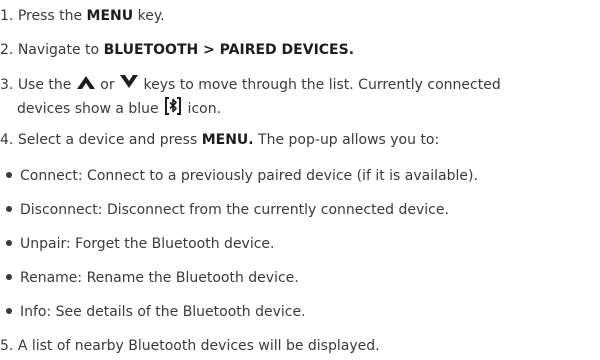 The width and height of the screenshot is (600, 360). Describe the element at coordinates (159, 278) in the screenshot. I see `option-text: Rename: Rename the Bluetooth device.` at that location.